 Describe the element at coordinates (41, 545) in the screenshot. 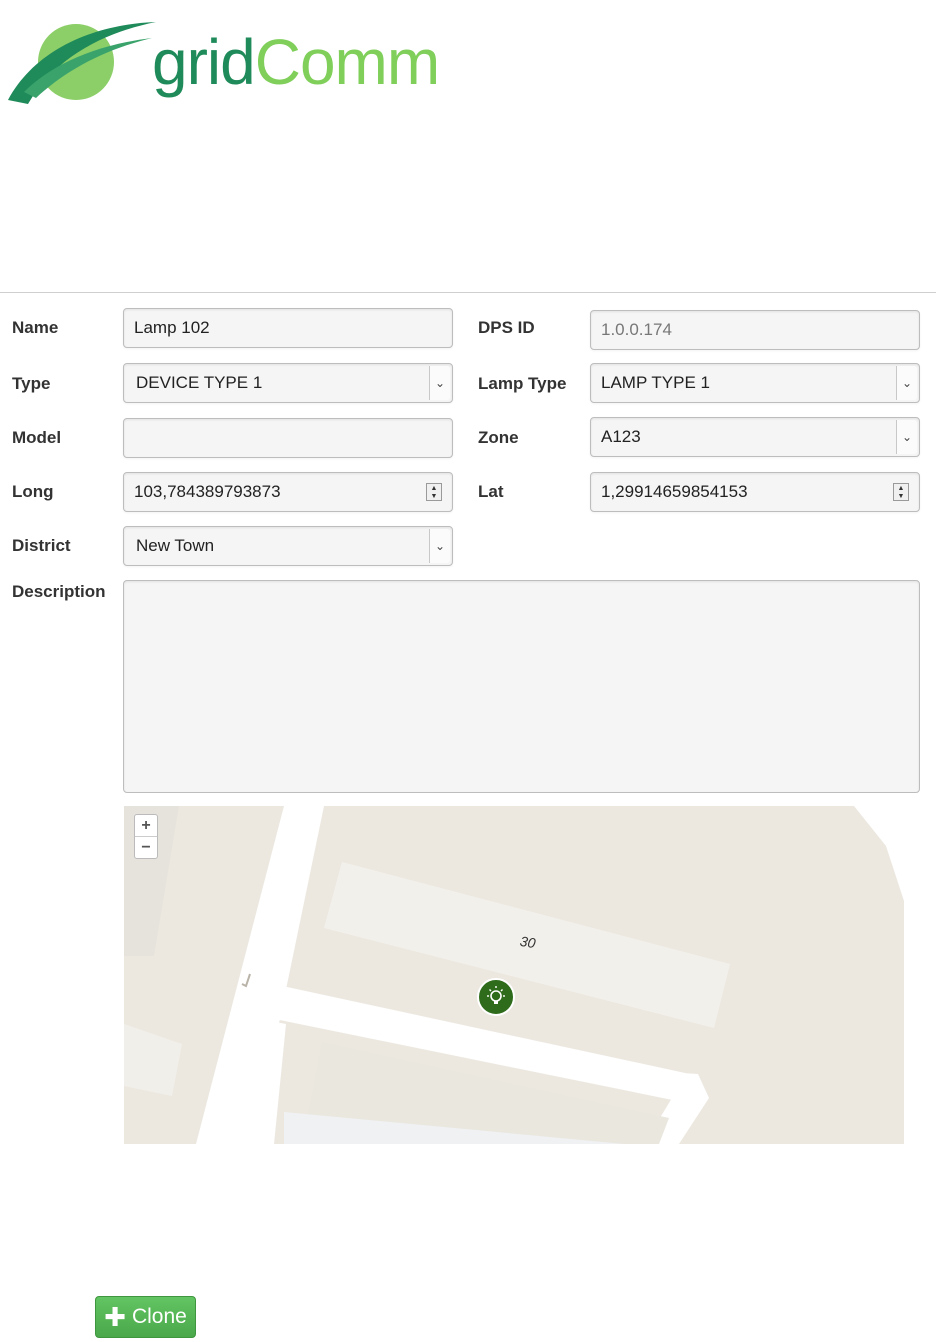

I see `district-label: District` at that location.